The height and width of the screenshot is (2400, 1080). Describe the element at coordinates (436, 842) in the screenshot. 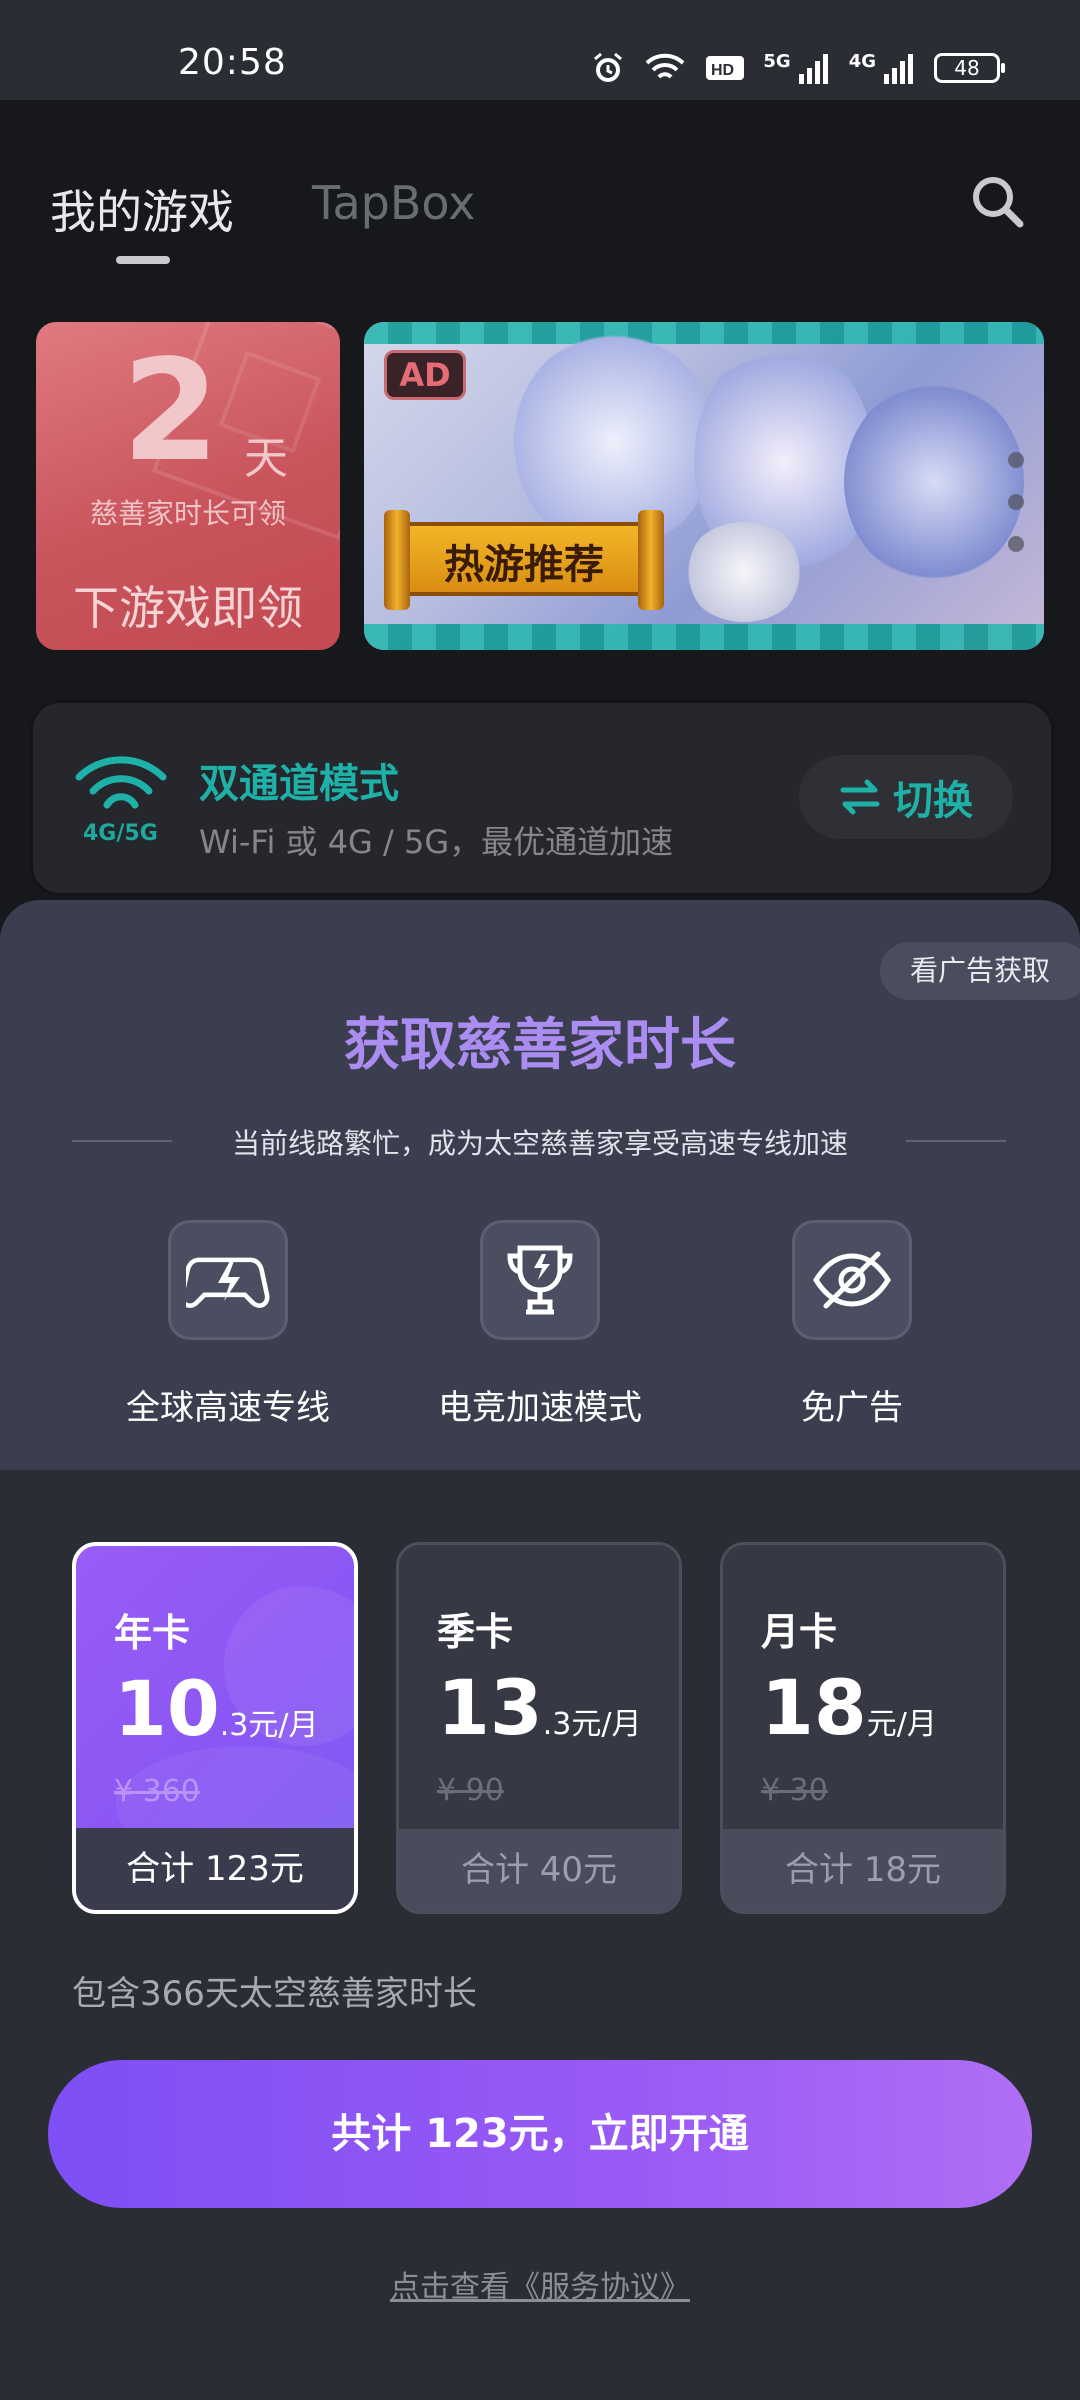

I see `dual-channel-description: Wi-Fi 或 4G / 5G，最优通道加速` at that location.